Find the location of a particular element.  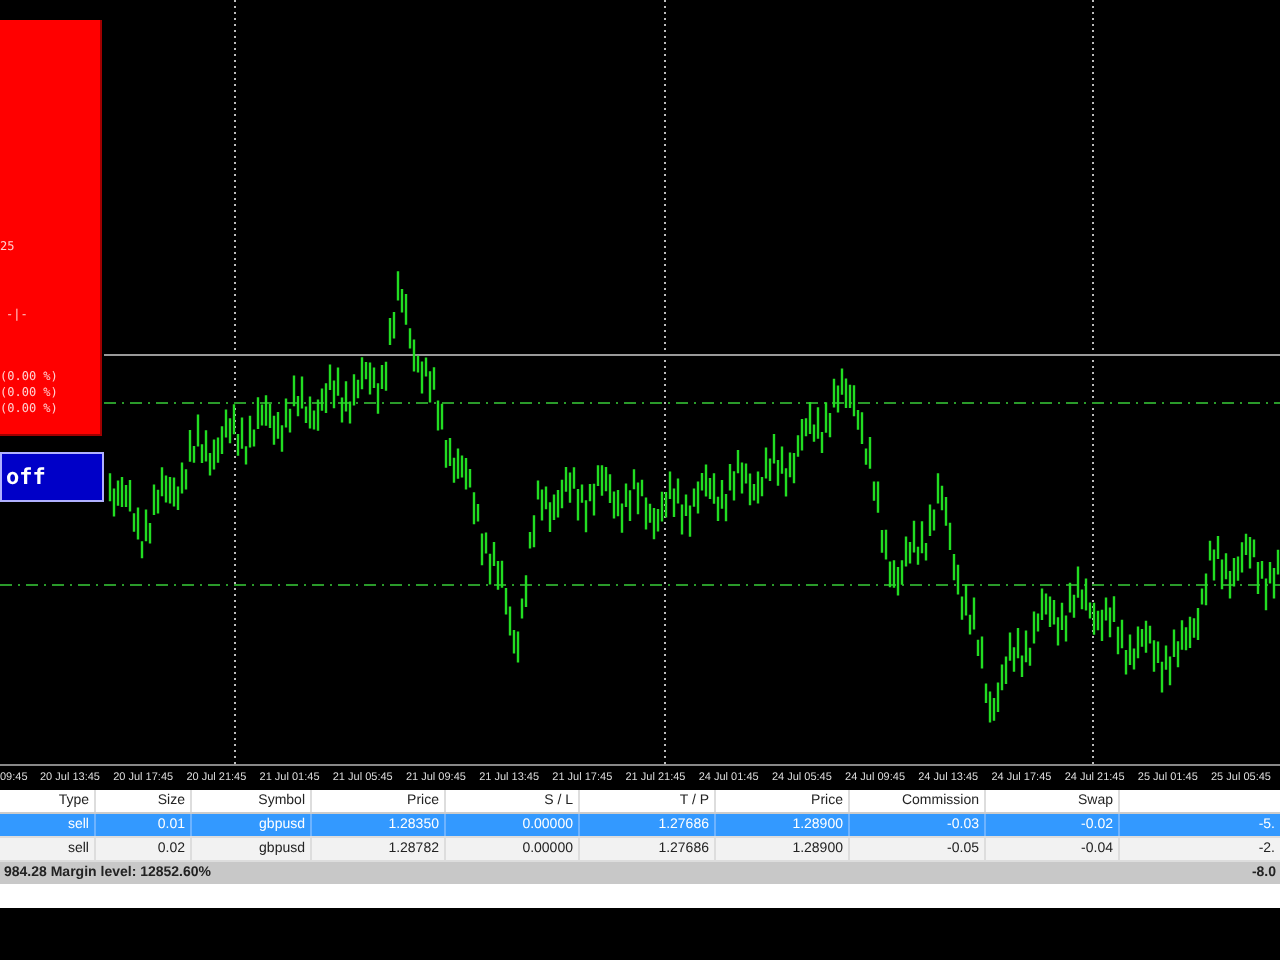

toggle-button: off is located at coordinates (52, 477).